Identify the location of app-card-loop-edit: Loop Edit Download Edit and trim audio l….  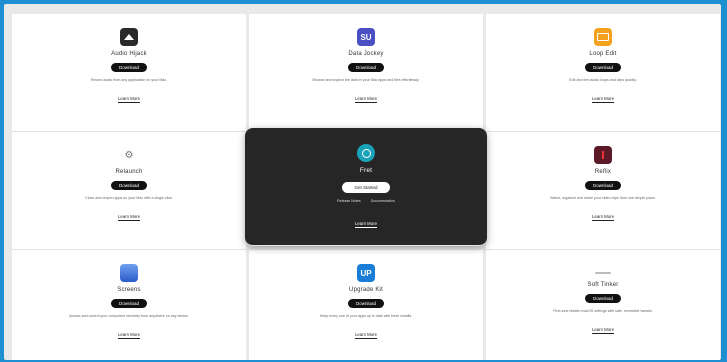
(603, 73).